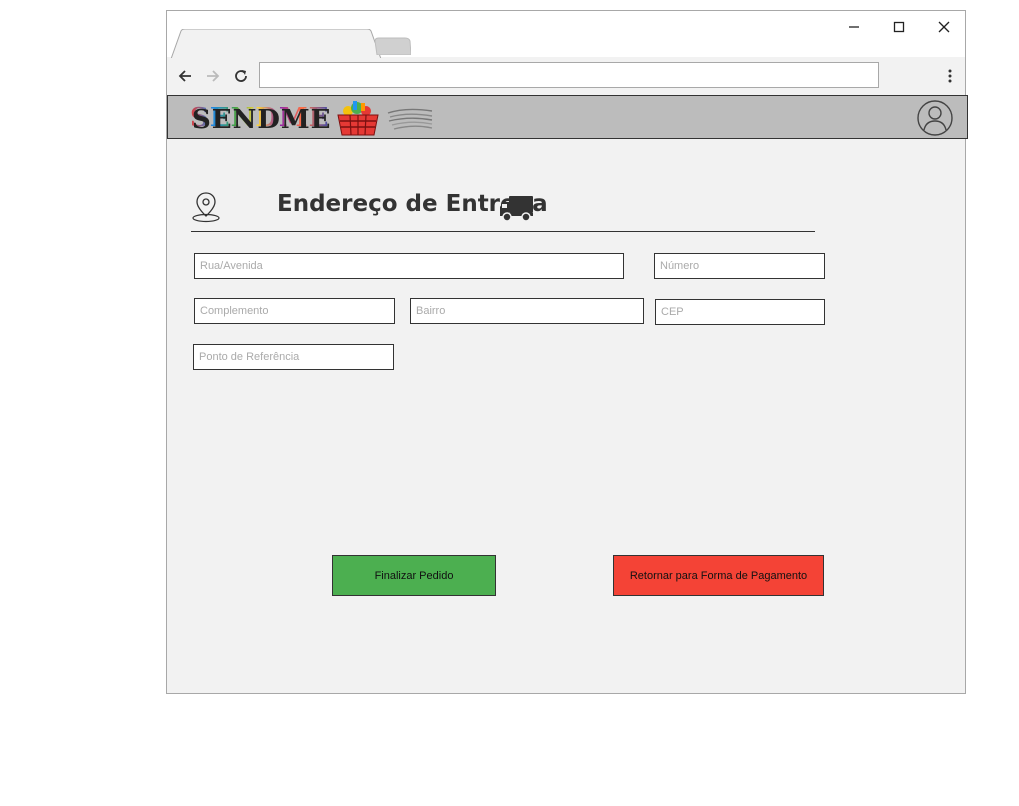  I want to click on user-avatar-icon, so click(935, 118).